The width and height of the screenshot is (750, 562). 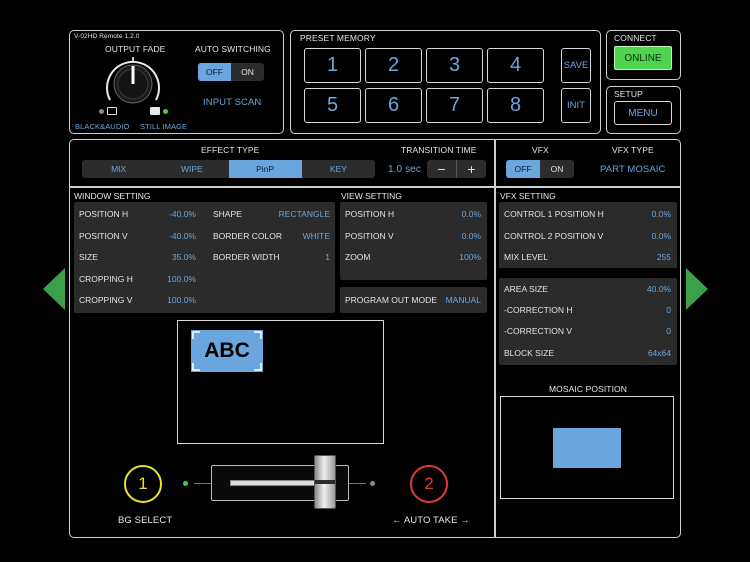 I want to click on window-row: BORDER COLOR WHITE, so click(x=271, y=236).